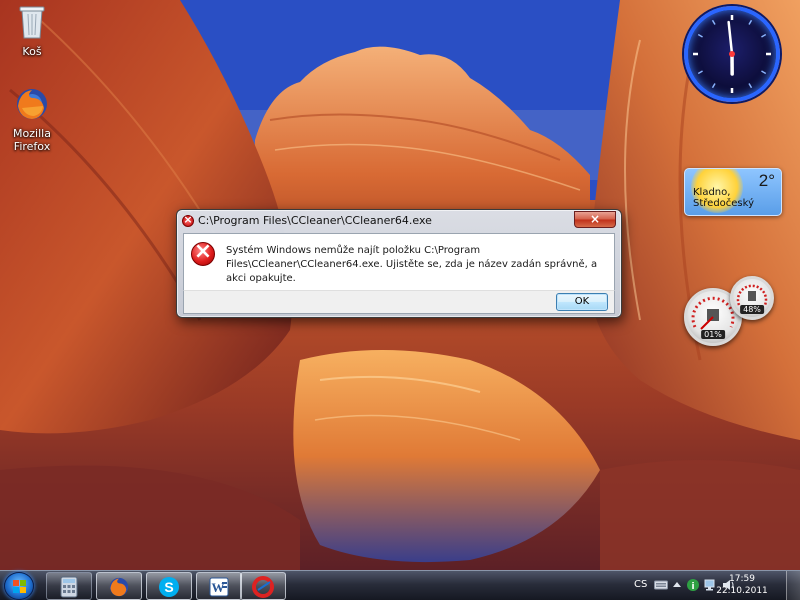 The height and width of the screenshot is (600, 800). I want to click on calculator-icon, so click(69, 588).